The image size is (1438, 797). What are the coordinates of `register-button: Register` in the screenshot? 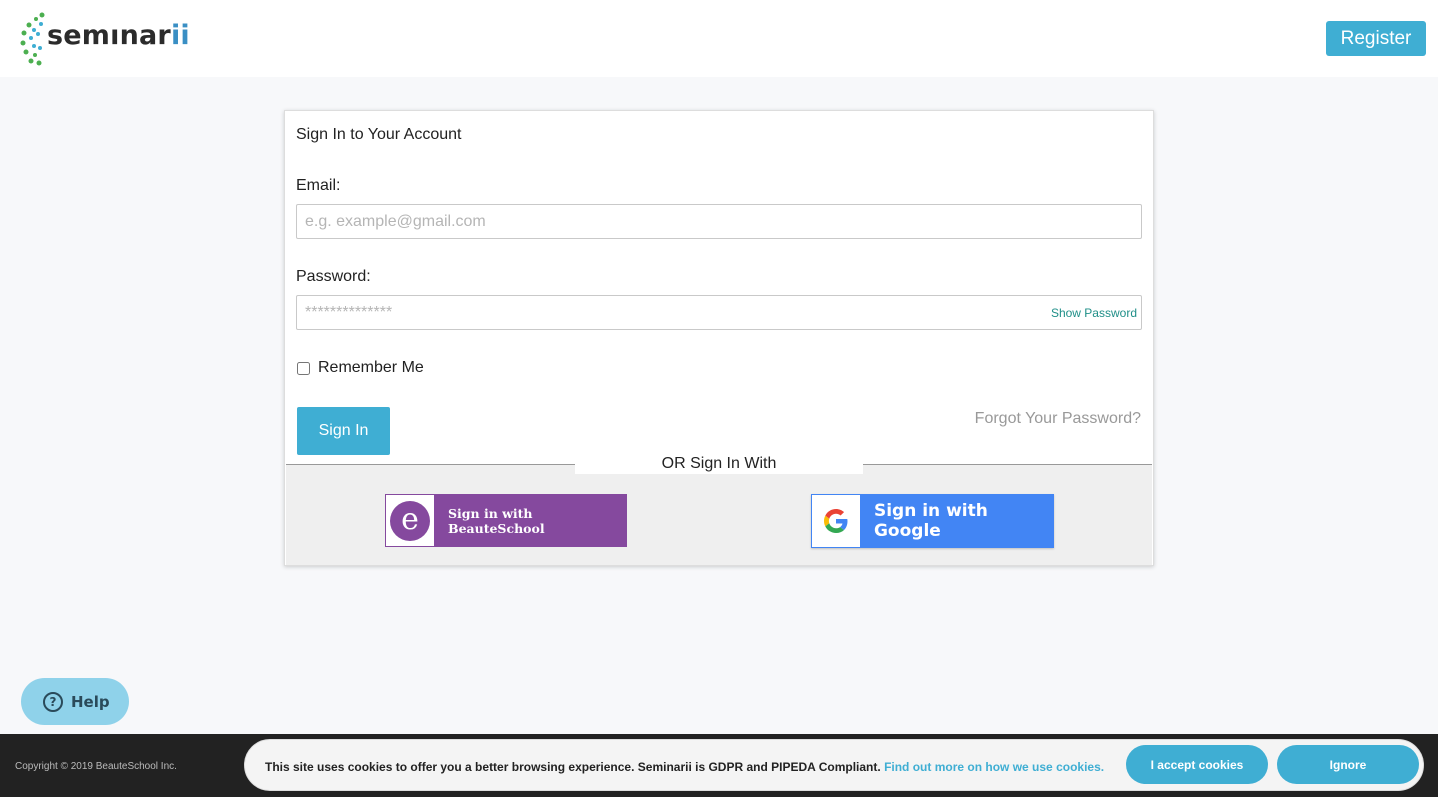 It's located at (1376, 38).